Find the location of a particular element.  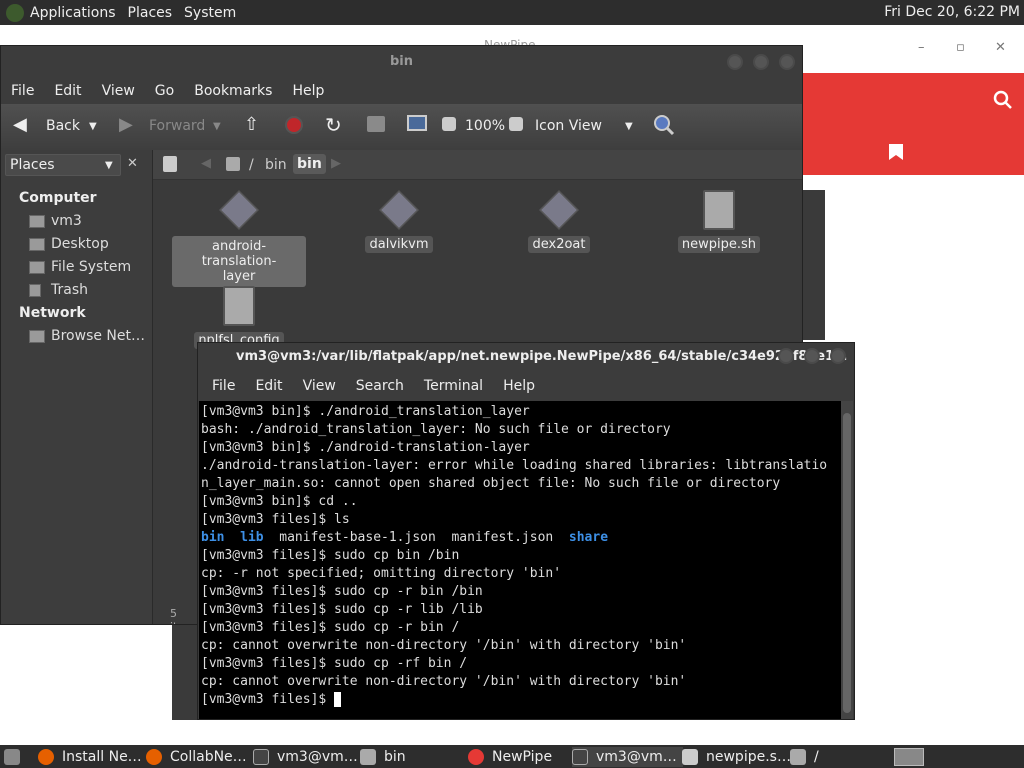

menu-go: Go is located at coordinates (164, 91).